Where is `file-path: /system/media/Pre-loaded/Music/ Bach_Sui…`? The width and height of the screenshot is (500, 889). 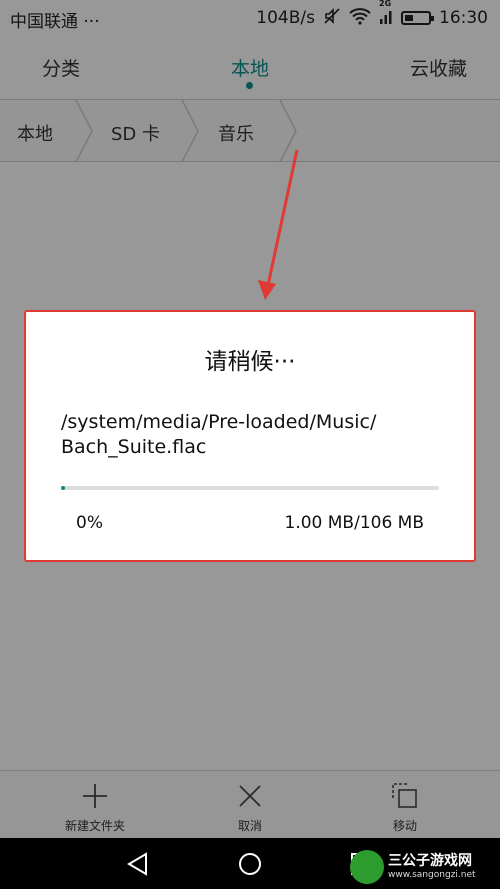
file-path: /system/media/Pre-loaded/Music/ Bach_Sui… is located at coordinates (218, 435).